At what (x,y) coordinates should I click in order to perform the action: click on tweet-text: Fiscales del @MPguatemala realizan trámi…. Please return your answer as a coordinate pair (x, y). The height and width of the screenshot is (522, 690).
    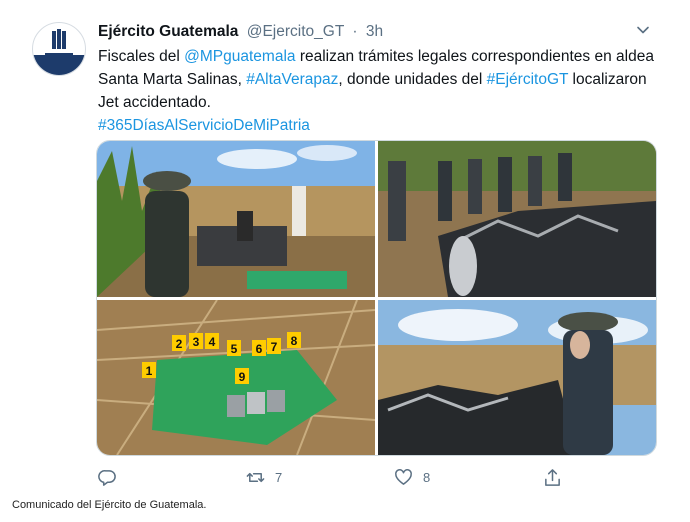
    Looking at the image, I should click on (378, 91).